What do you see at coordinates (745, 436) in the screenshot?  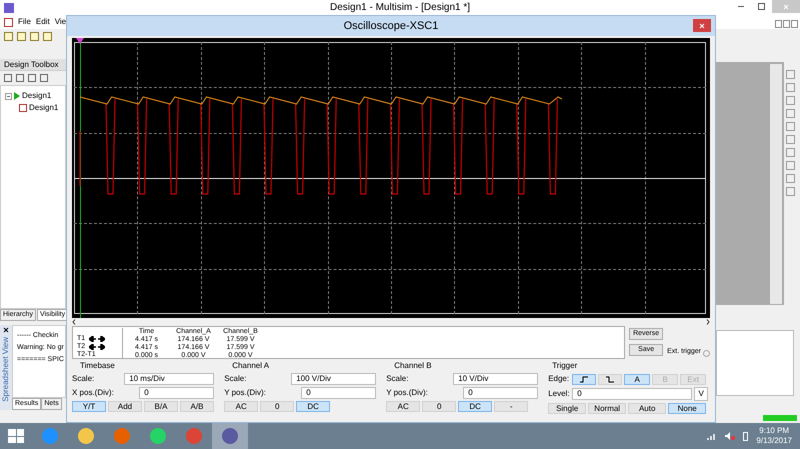 I see `battery-icon` at bounding box center [745, 436].